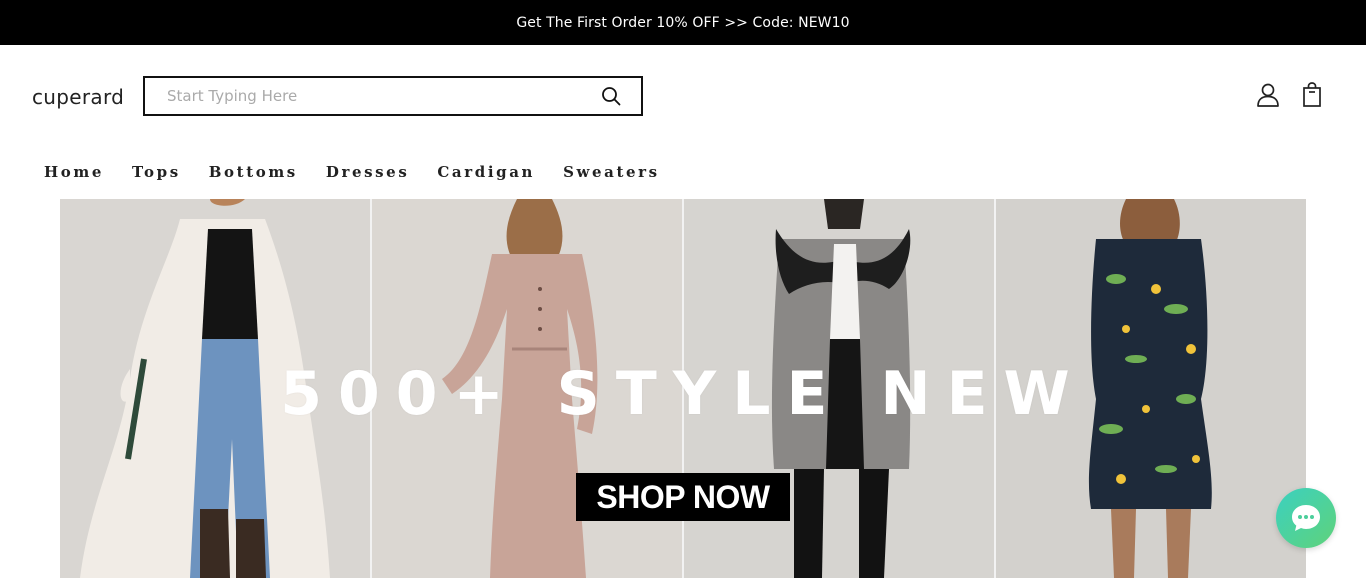  What do you see at coordinates (611, 174) in the screenshot?
I see `nav-item-sweaters: Sweaters` at bounding box center [611, 174].